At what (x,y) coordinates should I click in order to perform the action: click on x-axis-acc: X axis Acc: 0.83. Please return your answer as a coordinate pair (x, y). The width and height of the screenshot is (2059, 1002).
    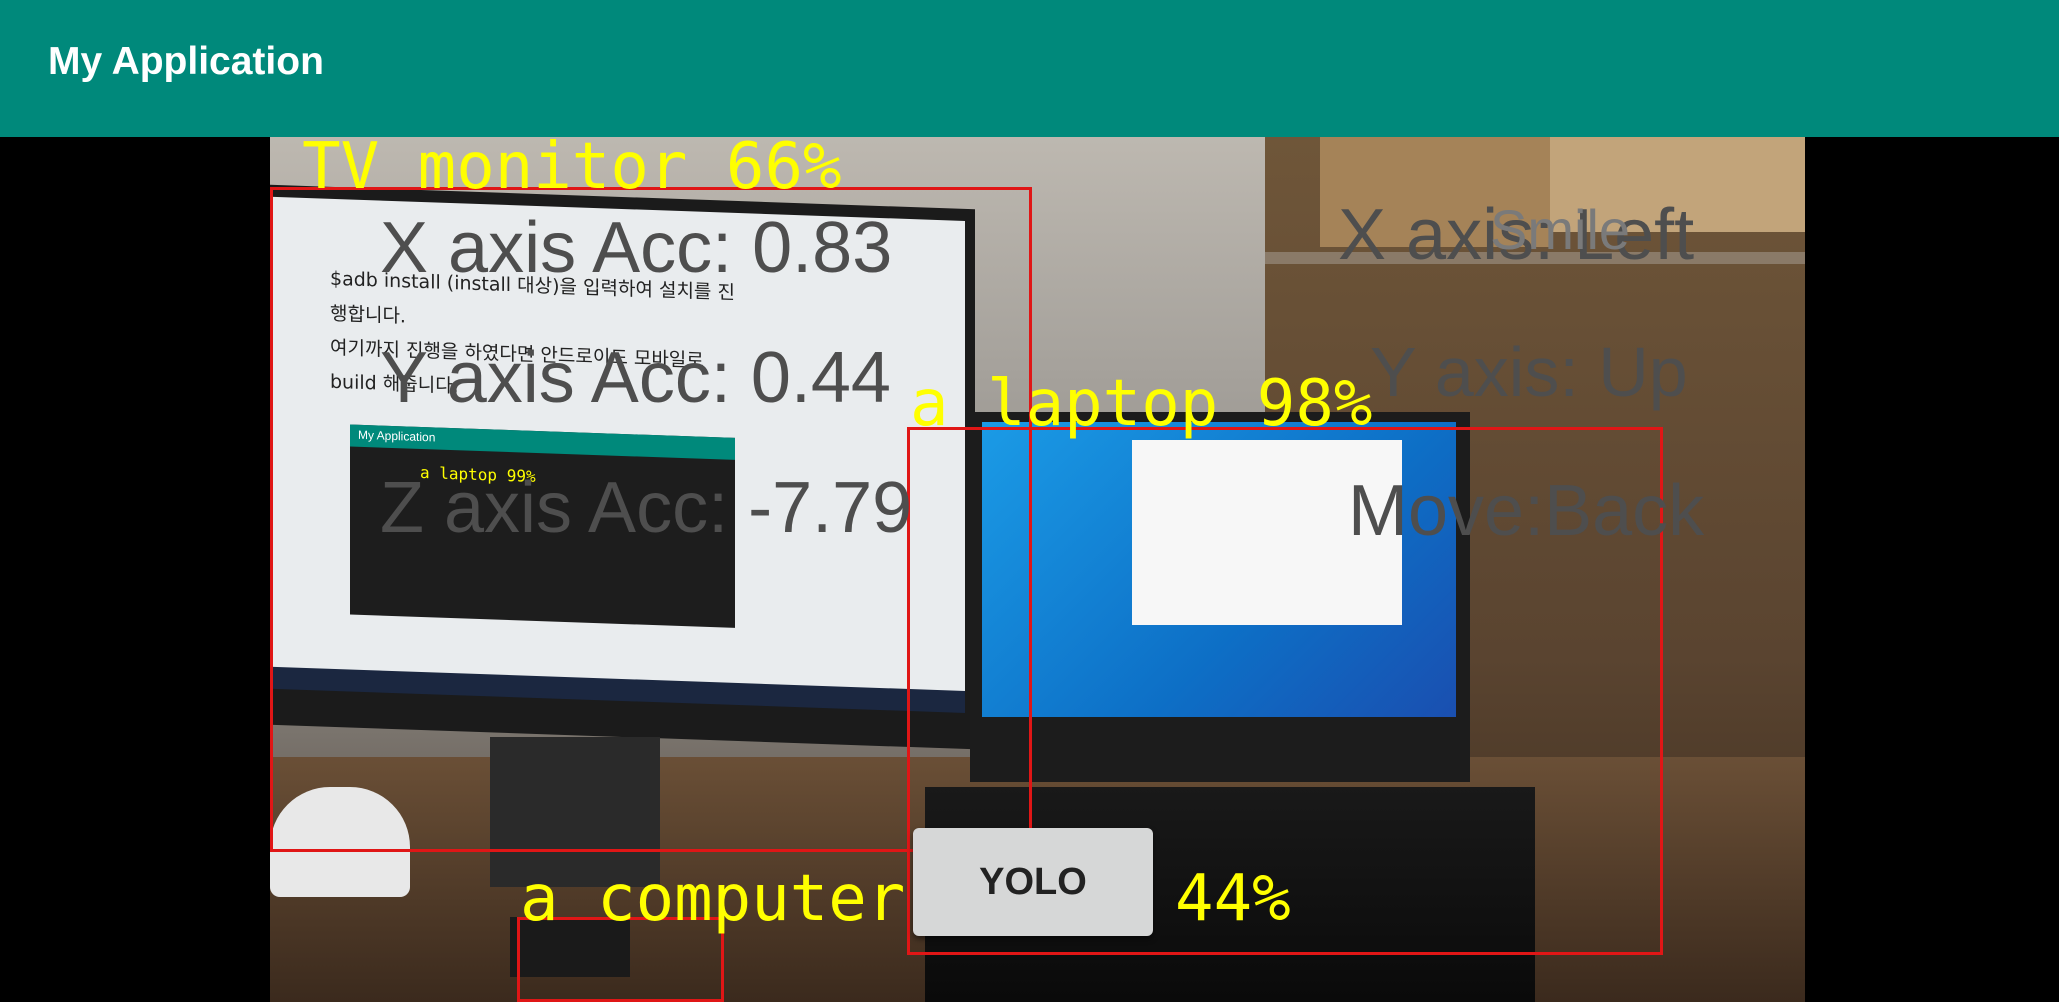
    Looking at the image, I should click on (636, 248).